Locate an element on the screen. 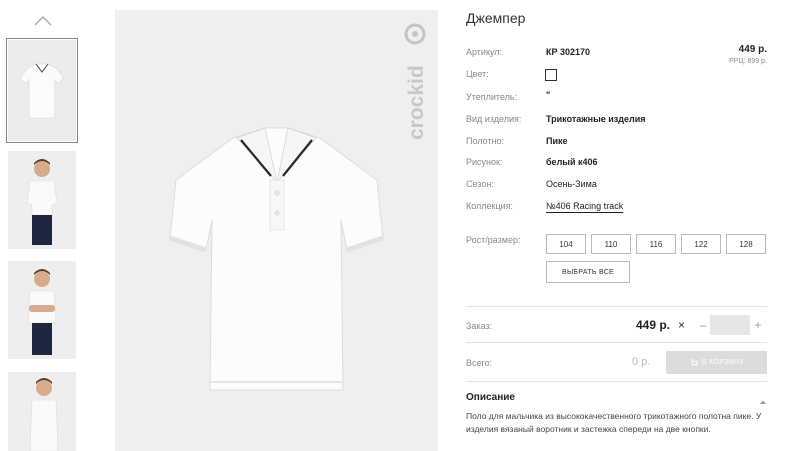  total-label: Всего: is located at coordinates (479, 363).